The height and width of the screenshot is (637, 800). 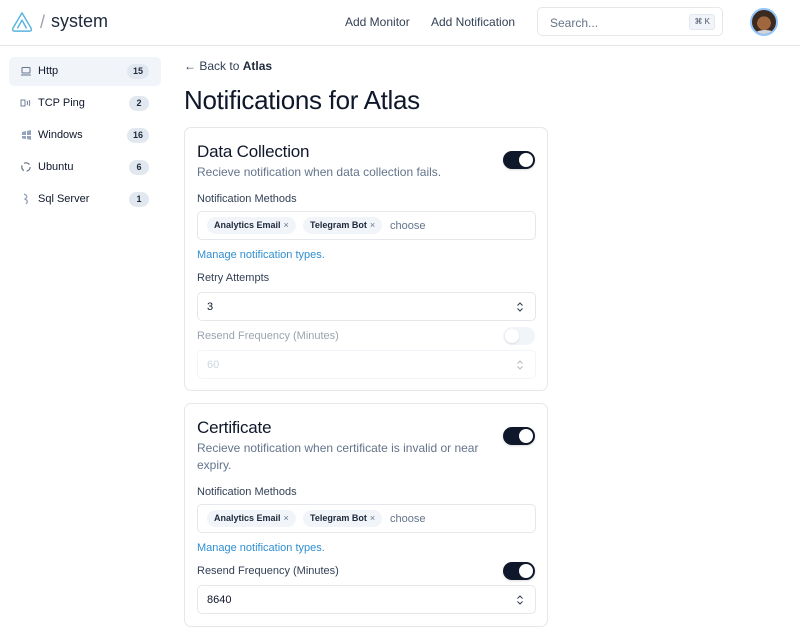 I want to click on arrow-left-icon: ←, so click(x=190, y=66).